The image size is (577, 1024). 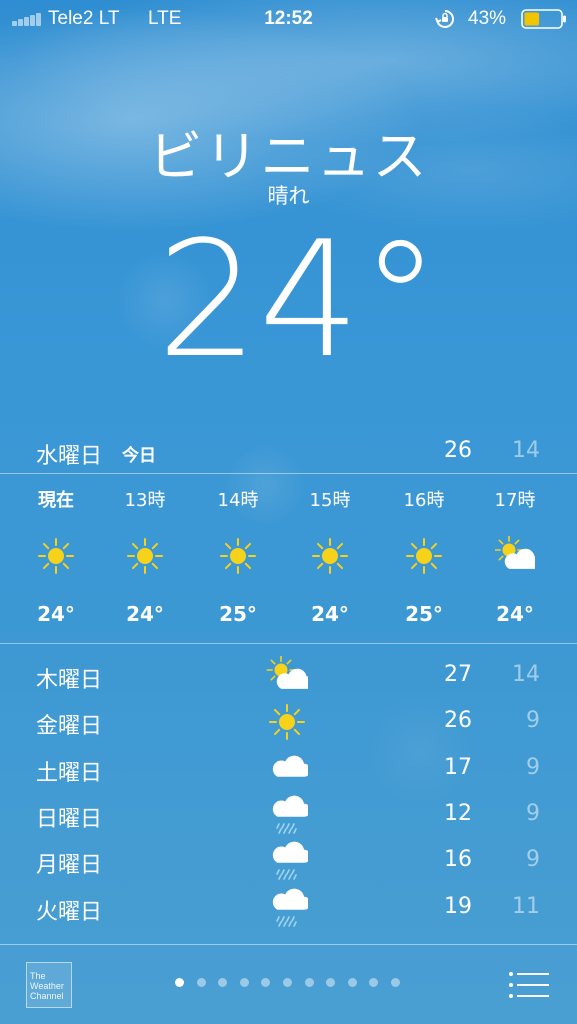 I want to click on battery-icon, so click(x=543, y=19).